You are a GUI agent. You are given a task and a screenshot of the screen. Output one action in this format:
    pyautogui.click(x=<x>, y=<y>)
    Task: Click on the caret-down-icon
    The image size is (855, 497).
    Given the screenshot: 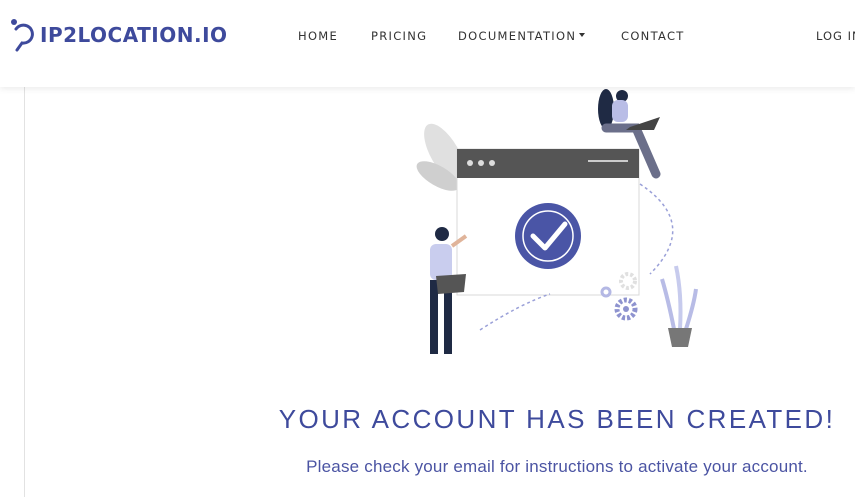 What is the action you would take?
    pyautogui.click(x=582, y=34)
    